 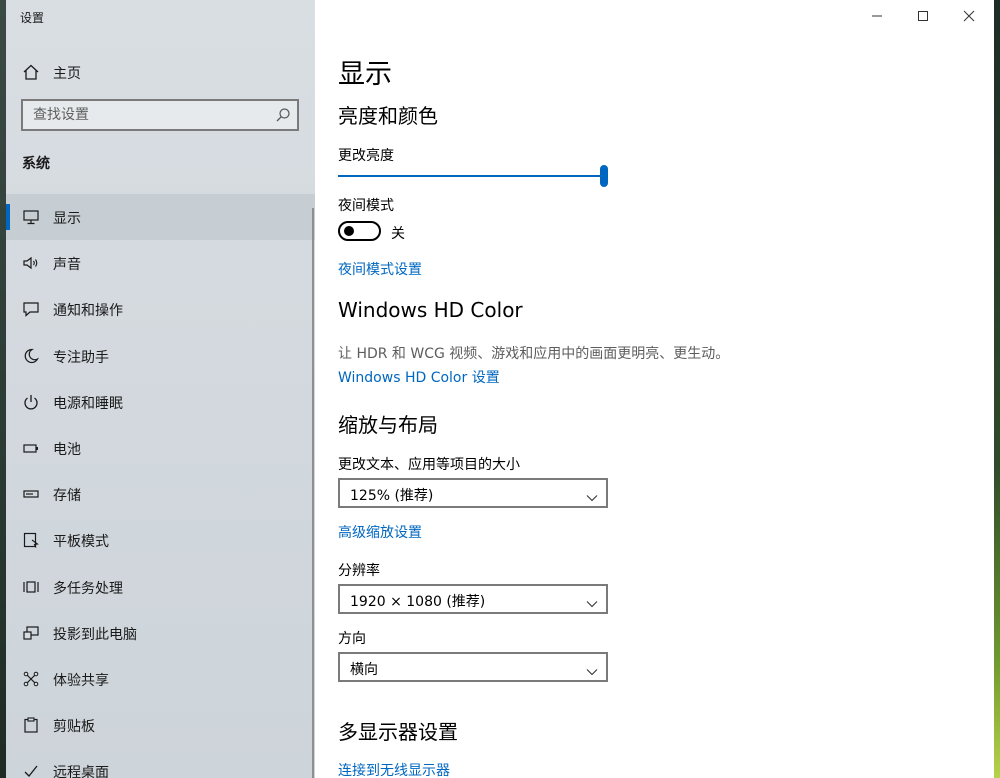 What do you see at coordinates (283, 115) in the screenshot?
I see `search-icon` at bounding box center [283, 115].